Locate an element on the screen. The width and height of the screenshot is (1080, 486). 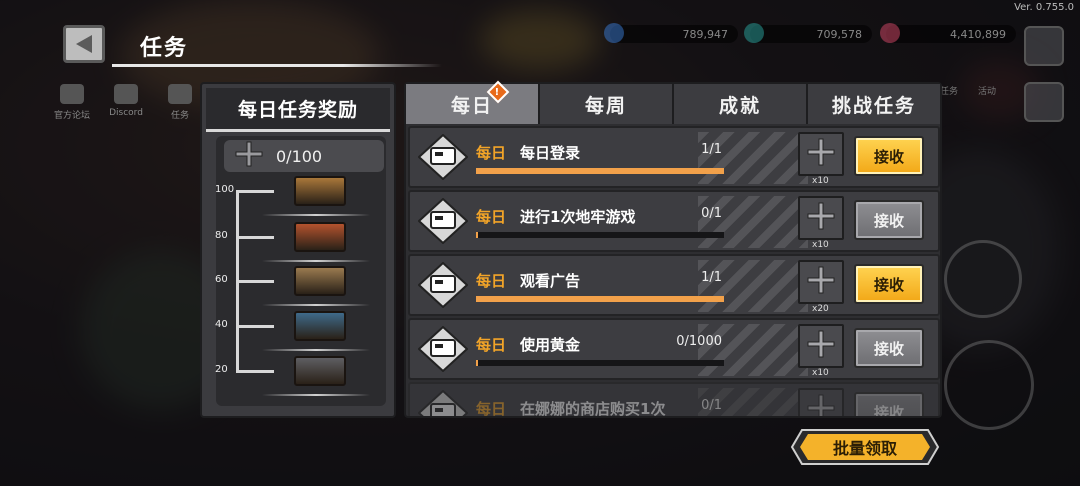
teal-gem-icon is located at coordinates (754, 33).